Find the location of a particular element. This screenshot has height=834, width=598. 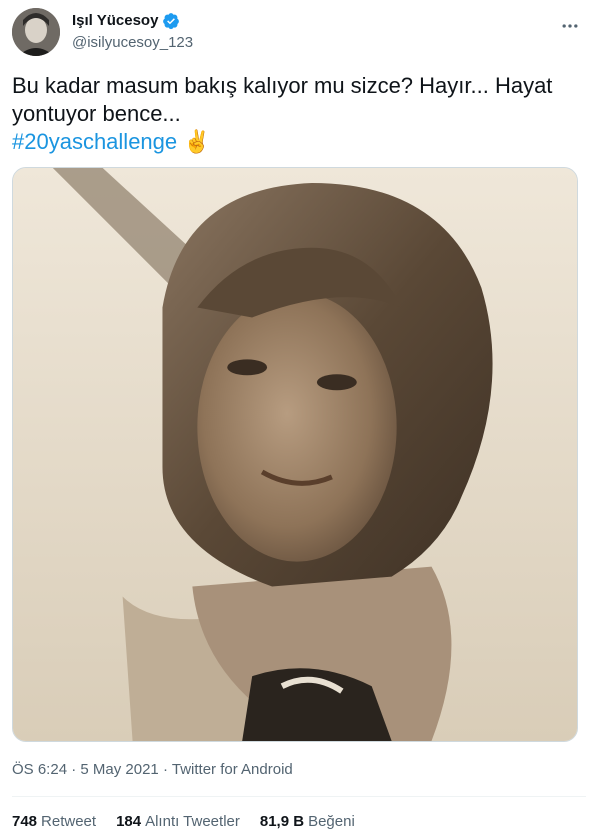

more-horizontal-icon is located at coordinates (570, 26).